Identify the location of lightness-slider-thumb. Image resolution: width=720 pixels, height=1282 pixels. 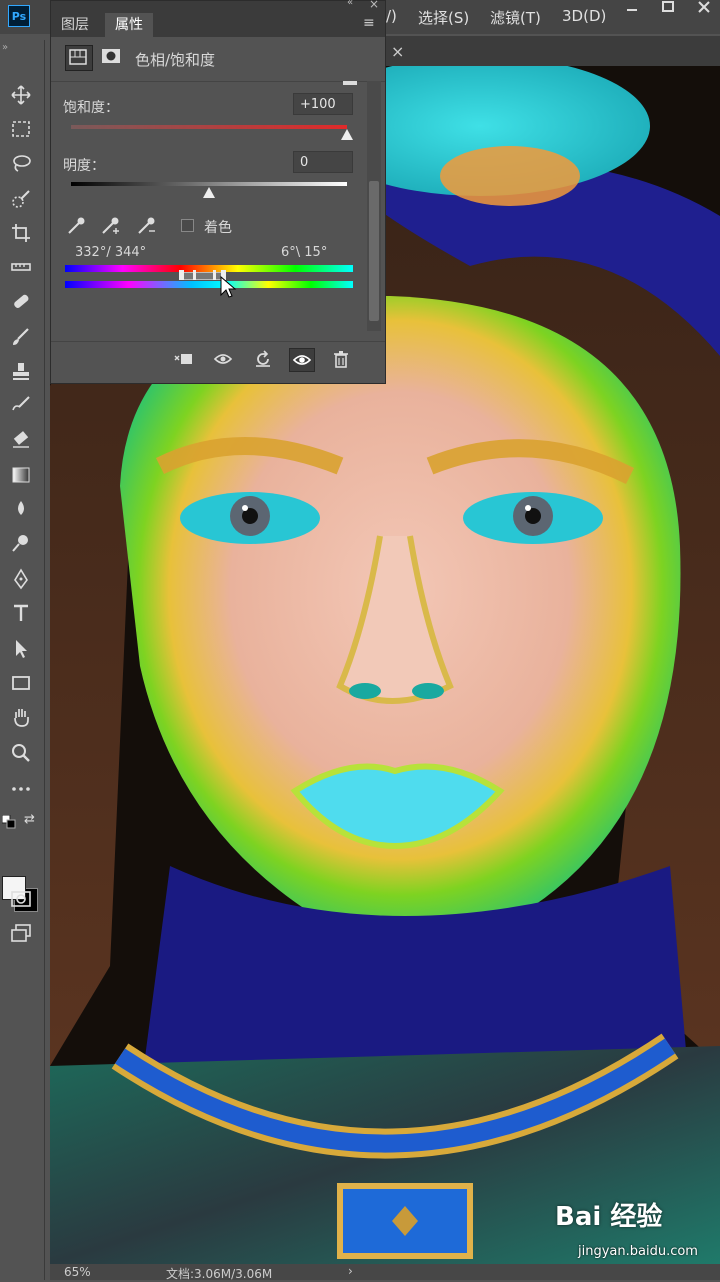
(209, 192).